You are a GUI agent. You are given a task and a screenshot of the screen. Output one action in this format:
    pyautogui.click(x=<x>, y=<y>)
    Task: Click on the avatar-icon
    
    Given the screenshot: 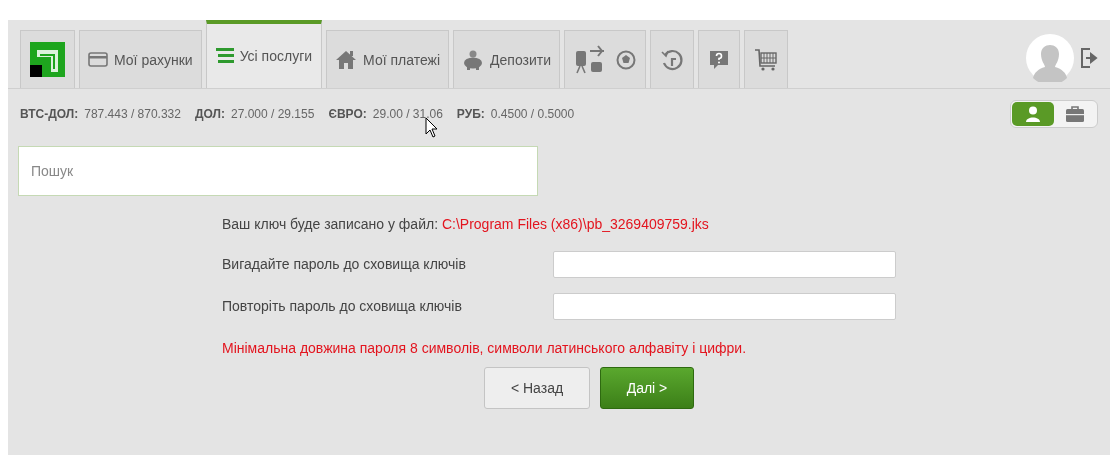 What is the action you would take?
    pyautogui.click(x=1050, y=58)
    